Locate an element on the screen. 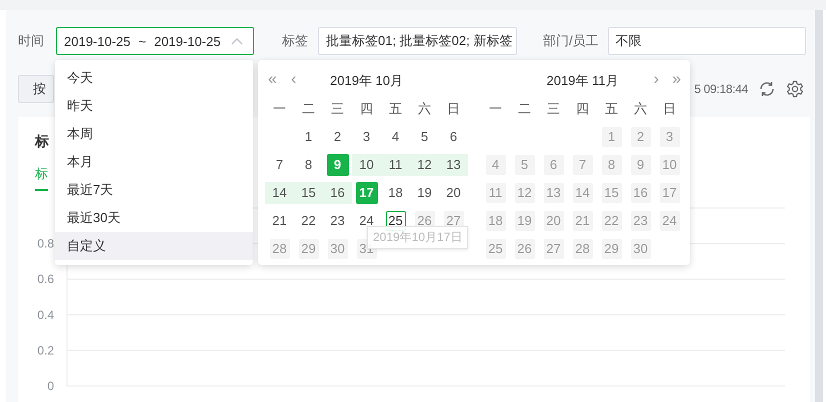 The width and height of the screenshot is (826, 402). tag-field: 批量标签01; 批量标签02; 新标签 is located at coordinates (417, 41).